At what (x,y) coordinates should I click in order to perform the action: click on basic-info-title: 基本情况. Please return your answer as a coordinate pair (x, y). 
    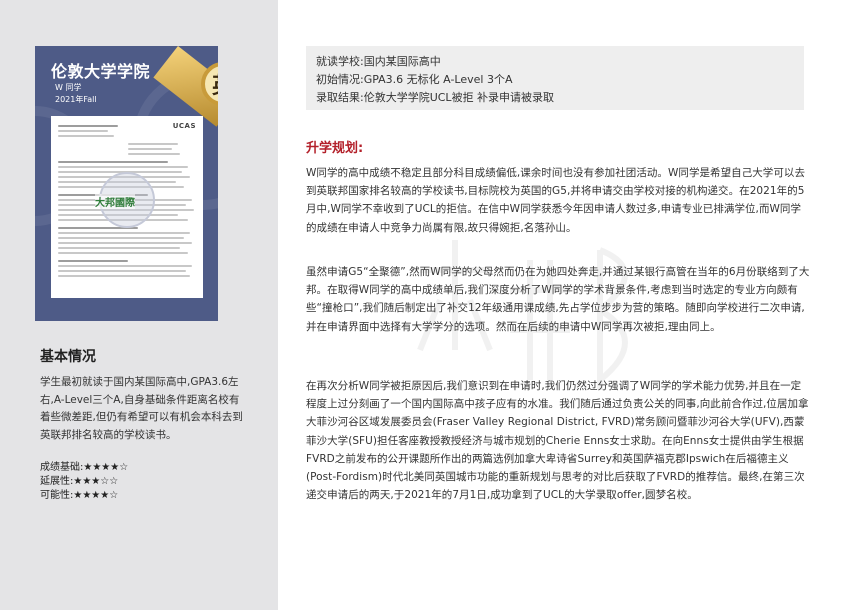
    Looking at the image, I should click on (68, 357).